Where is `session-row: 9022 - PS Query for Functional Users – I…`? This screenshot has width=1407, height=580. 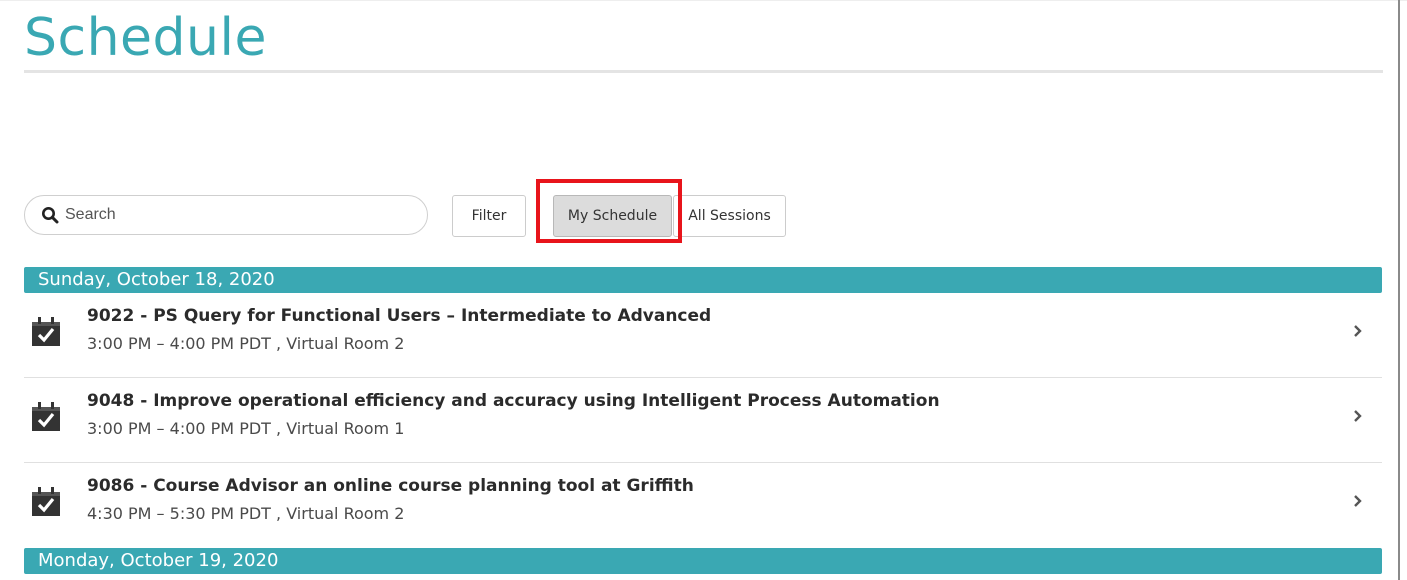
session-row: 9022 - PS Query for Functional Users – I… is located at coordinates (703, 336).